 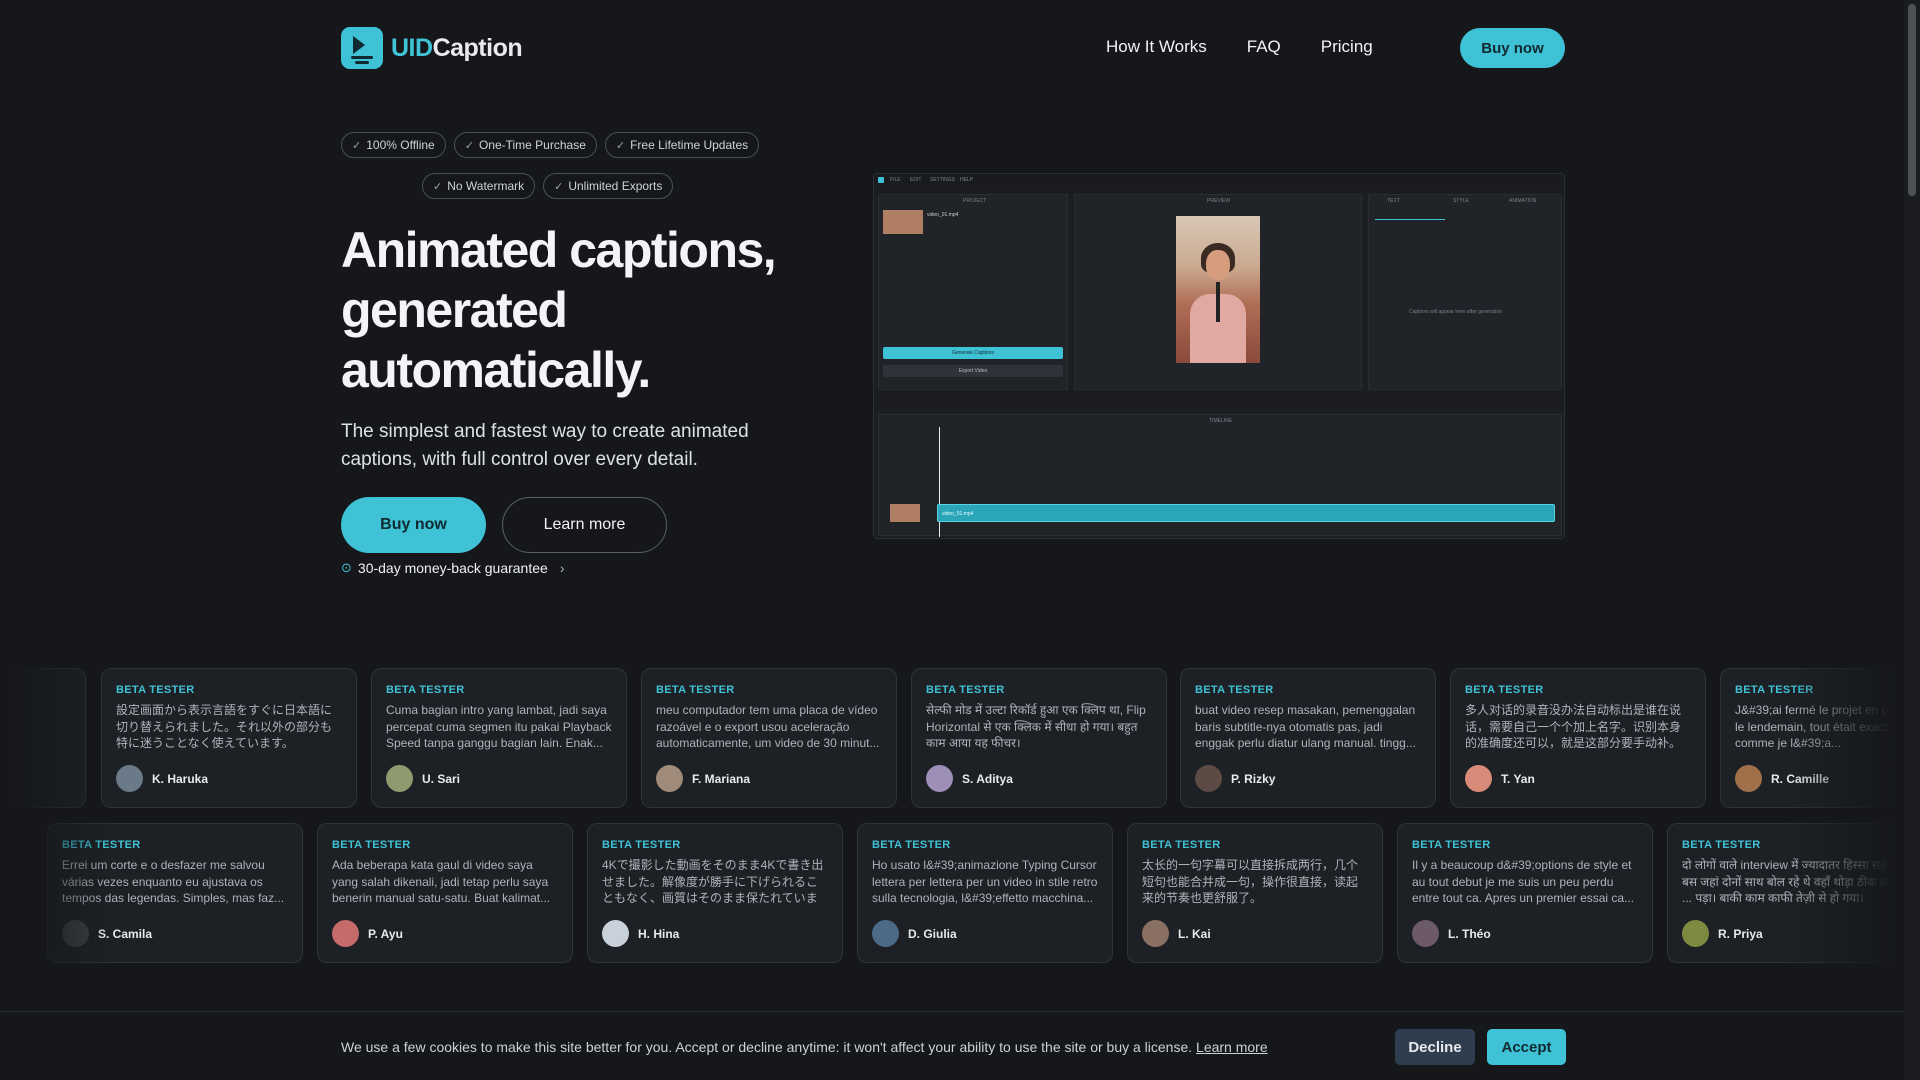 I want to click on badge-lifetime-updates: ✓ Free Lifetime Updates, so click(x=682, y=145).